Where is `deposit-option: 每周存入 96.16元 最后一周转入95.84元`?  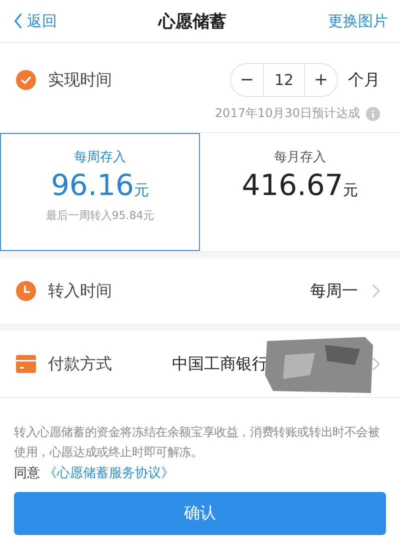 deposit-option: 每周存入 96.16元 最后一周转入95.84元 is located at coordinates (100, 192).